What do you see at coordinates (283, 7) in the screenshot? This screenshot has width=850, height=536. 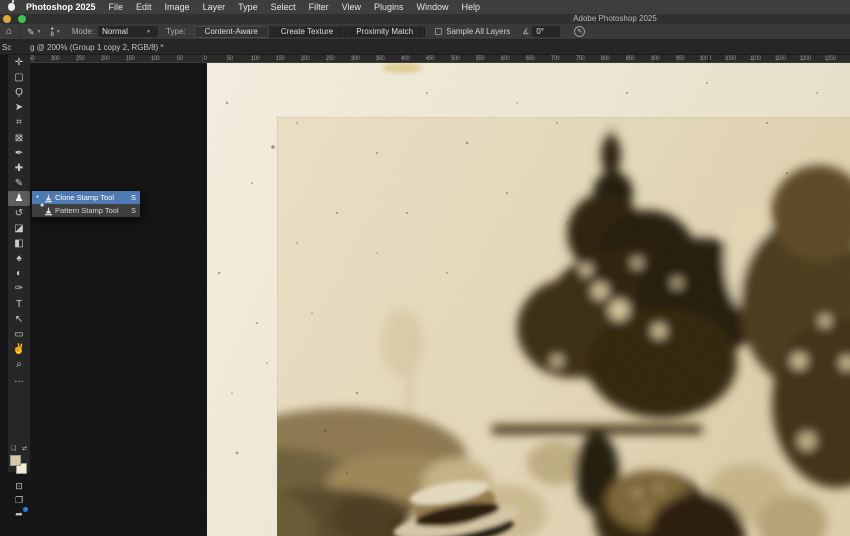 I see `menu-item-select: Select` at bounding box center [283, 7].